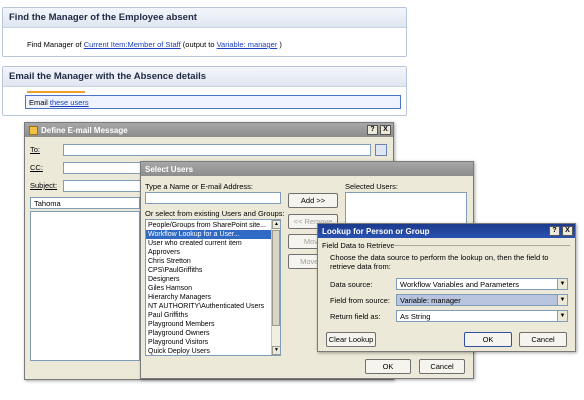 Image resolution: width=584 pixels, height=400 pixels. What do you see at coordinates (376, 231) in the screenshot?
I see `lookup-title: Lookup for Person or Group` at bounding box center [376, 231].